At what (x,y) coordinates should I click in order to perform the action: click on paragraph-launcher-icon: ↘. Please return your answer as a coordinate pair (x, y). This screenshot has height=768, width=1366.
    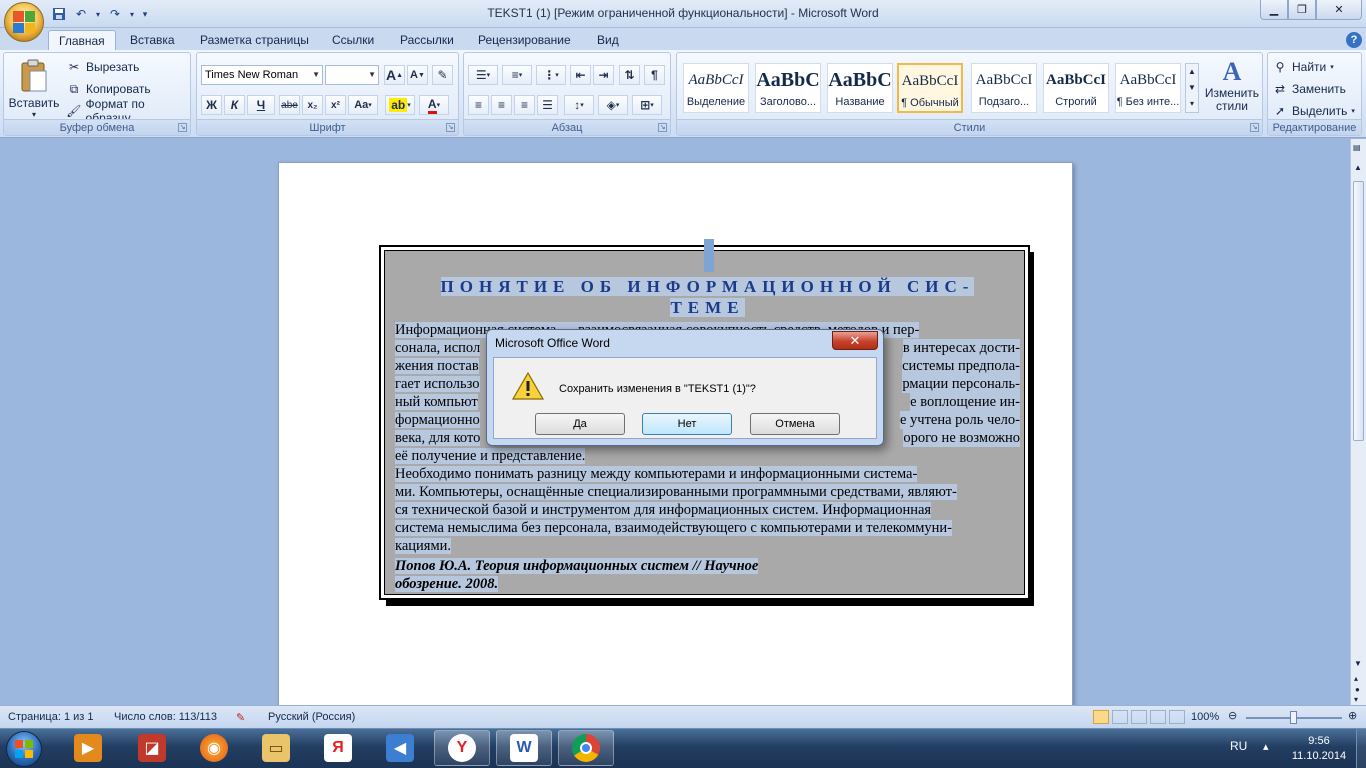
    Looking at the image, I should click on (662, 127).